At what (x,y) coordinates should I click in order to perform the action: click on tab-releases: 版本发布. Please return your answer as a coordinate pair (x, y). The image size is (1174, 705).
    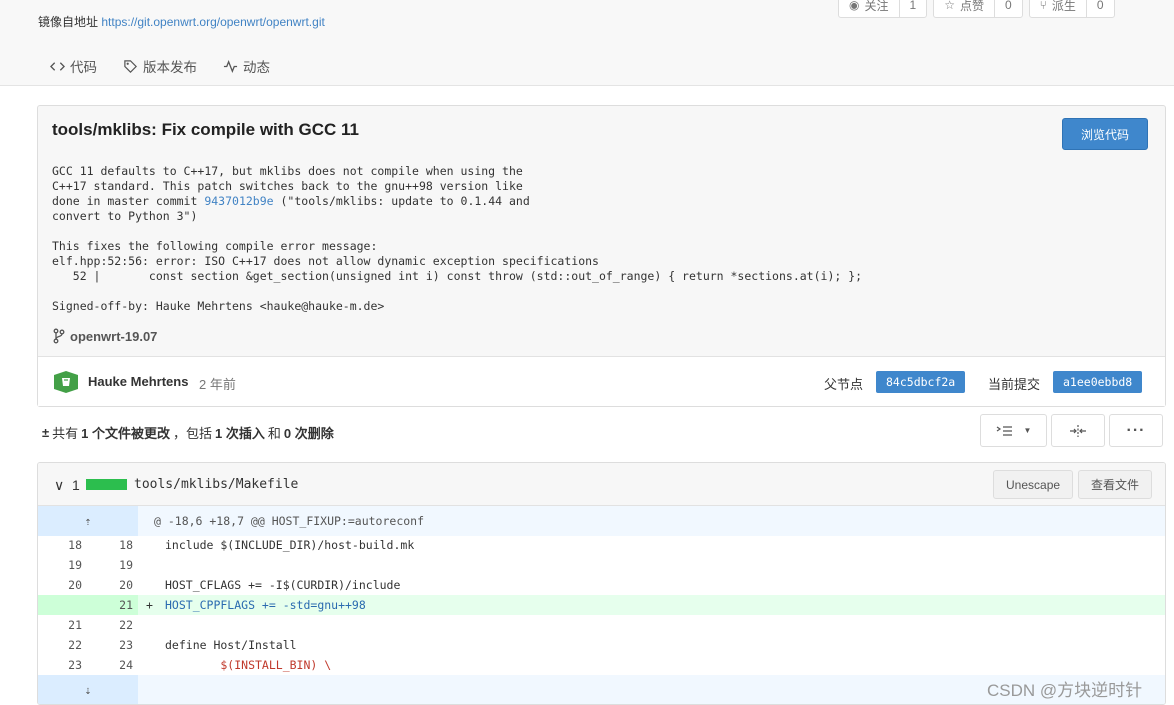
    Looking at the image, I should click on (160, 66).